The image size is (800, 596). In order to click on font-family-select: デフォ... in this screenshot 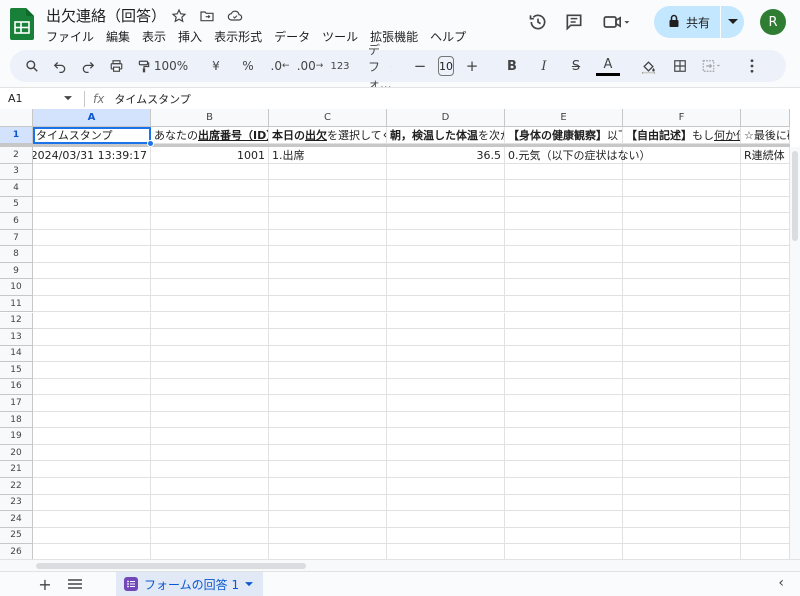, I will do `click(380, 67)`.